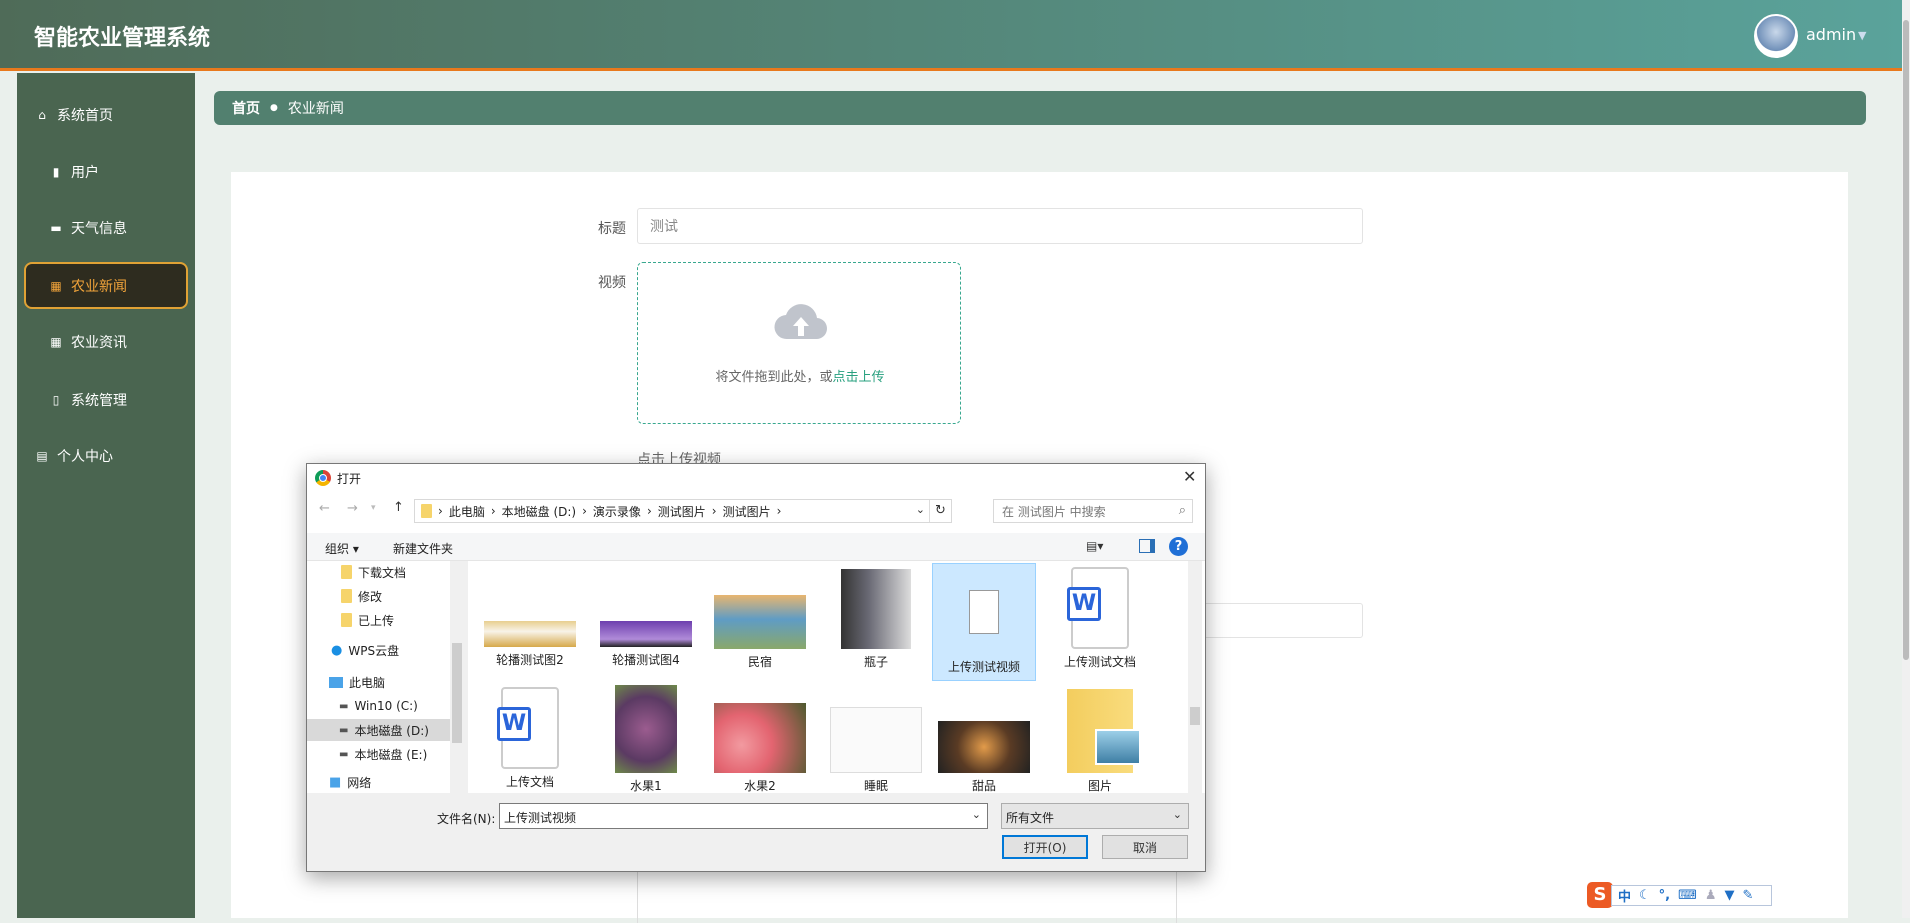 This screenshot has width=1910, height=923. What do you see at coordinates (457, 677) in the screenshot?
I see `nav-scrollbar` at bounding box center [457, 677].